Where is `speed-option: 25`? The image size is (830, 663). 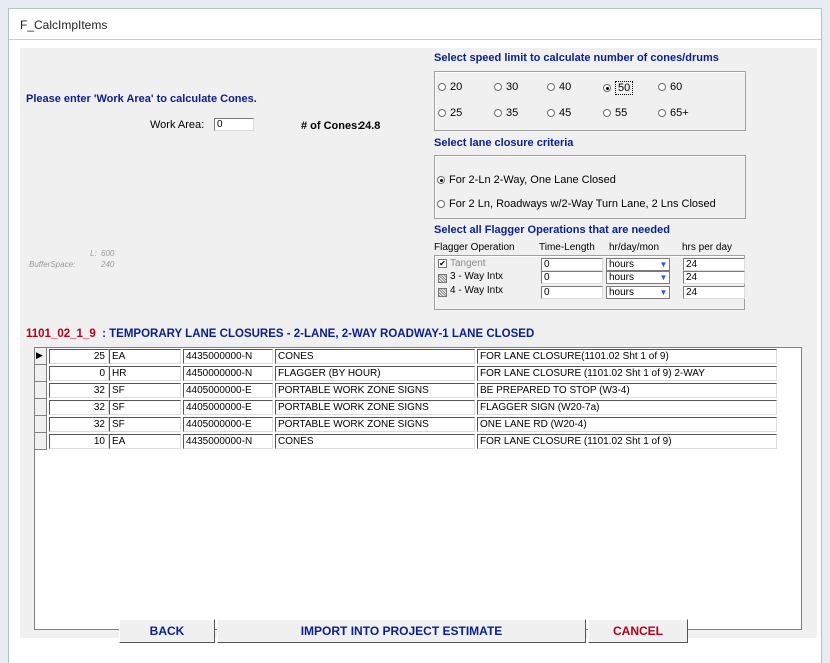
speed-option: 25 is located at coordinates (450, 113).